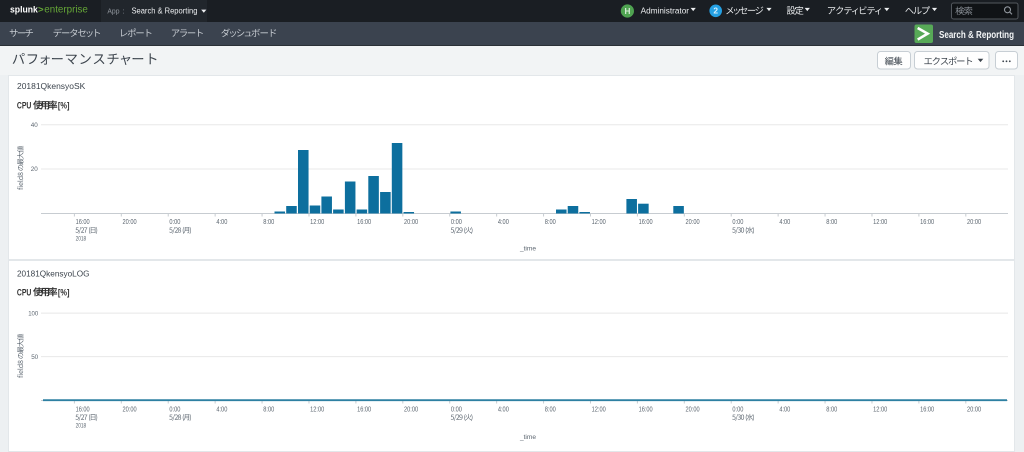 The width and height of the screenshot is (1024, 452). What do you see at coordinates (66, 10) in the screenshot?
I see `svg-text: enterprise` at bounding box center [66, 10].